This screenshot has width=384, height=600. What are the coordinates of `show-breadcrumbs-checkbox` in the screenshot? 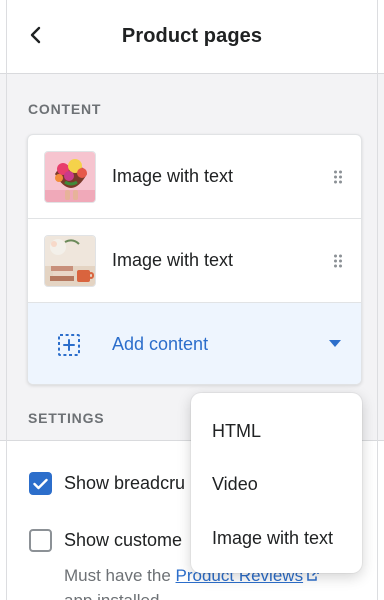 It's located at (40, 483).